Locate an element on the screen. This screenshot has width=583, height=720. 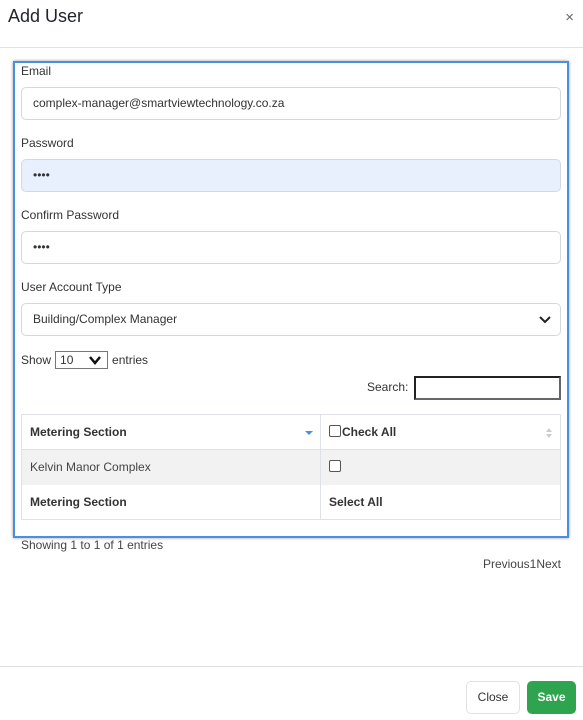
page-length-control: Show 10 entries is located at coordinates (84, 360).